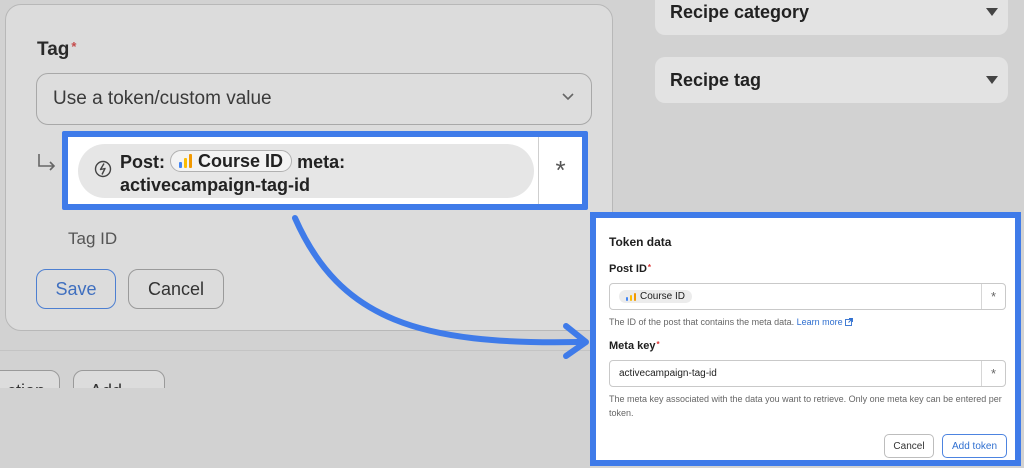 This screenshot has width=1024, height=468. I want to click on token-suffix: meta:, so click(321, 162).